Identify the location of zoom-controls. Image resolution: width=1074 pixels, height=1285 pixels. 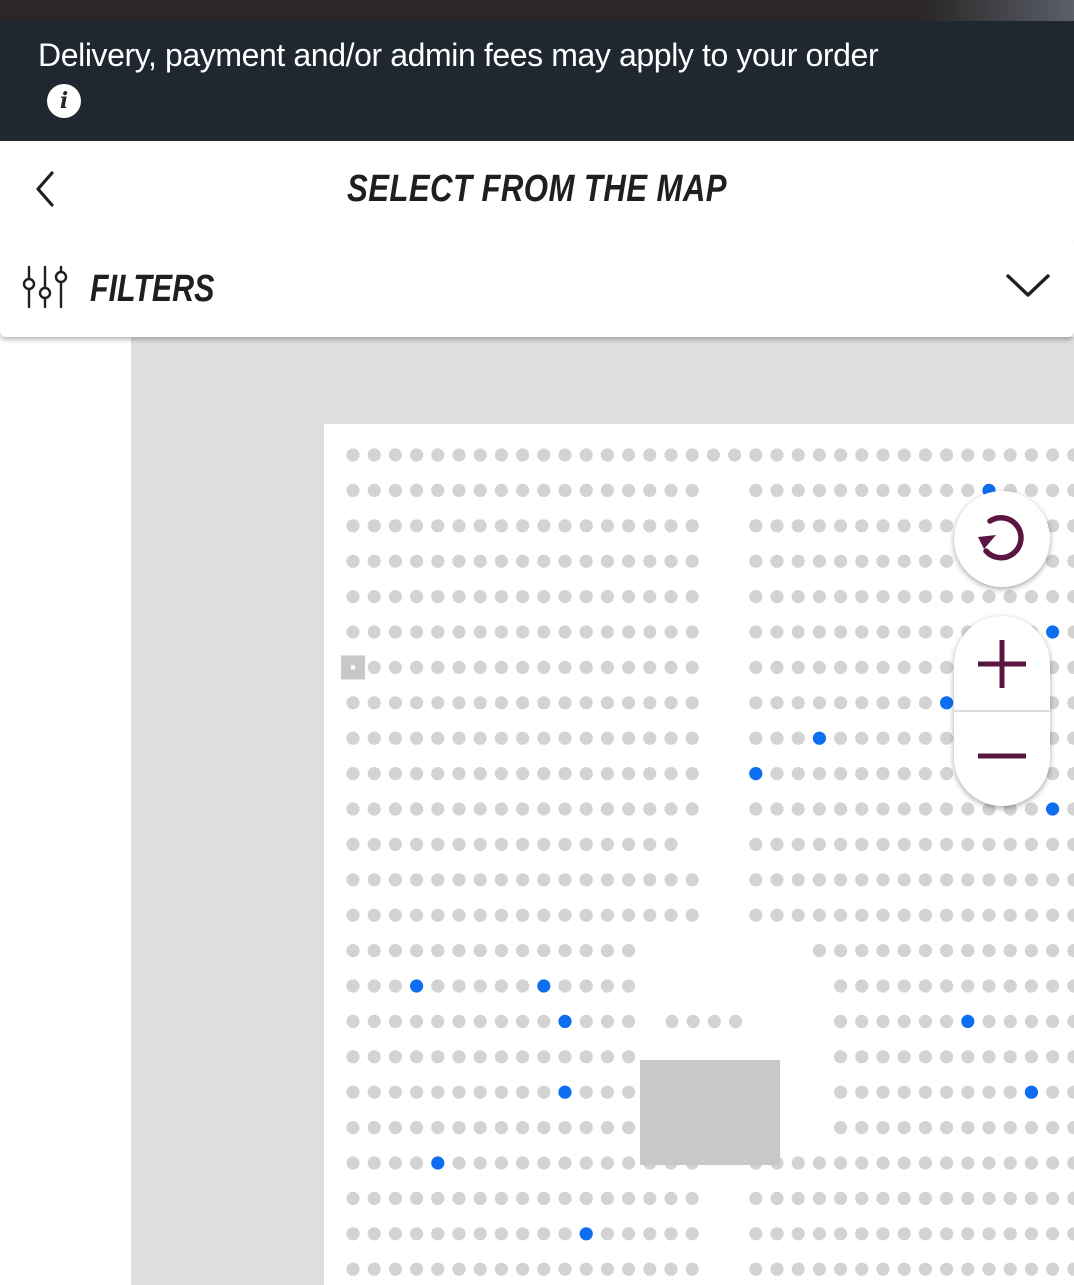
(1002, 711).